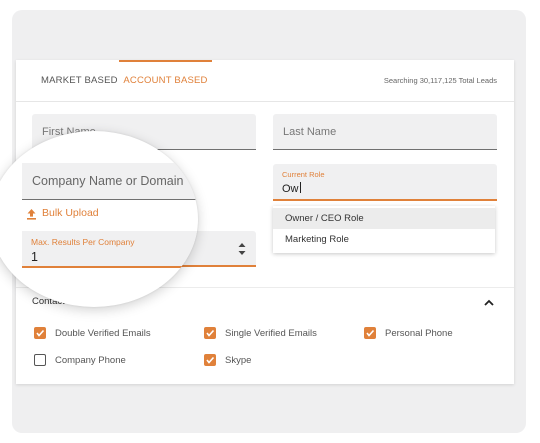 This screenshot has width=540, height=443. Describe the element at coordinates (271, 333) in the screenshot. I see `checkbox-label: Single Verified Emails` at that location.